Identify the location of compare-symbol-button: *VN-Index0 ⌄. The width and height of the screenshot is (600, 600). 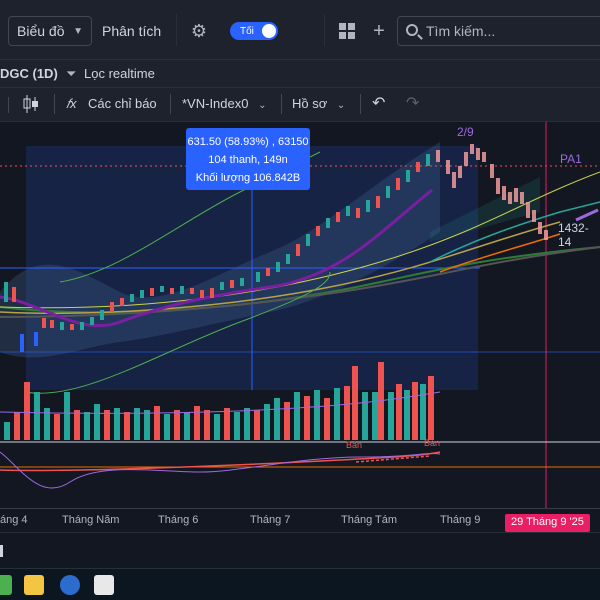
(224, 103).